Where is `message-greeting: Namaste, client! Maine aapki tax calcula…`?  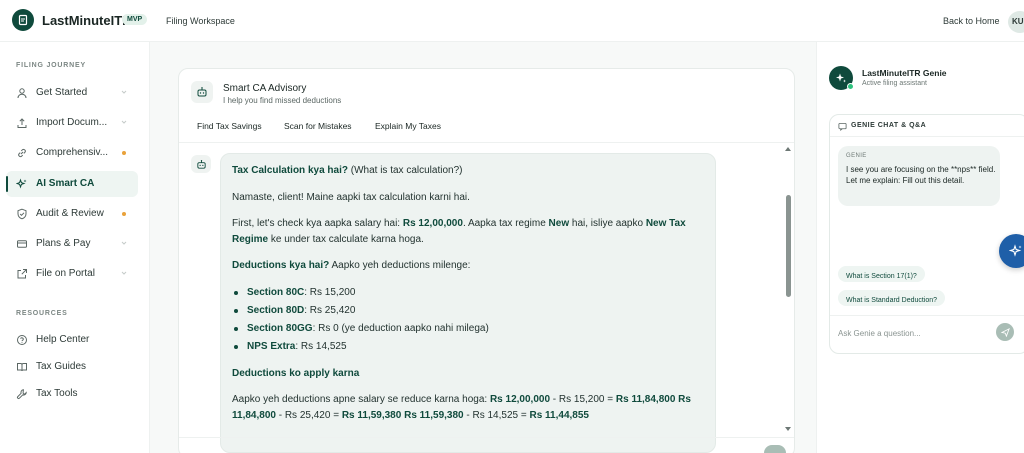 message-greeting: Namaste, client! Maine aapki tax calcula… is located at coordinates (351, 197).